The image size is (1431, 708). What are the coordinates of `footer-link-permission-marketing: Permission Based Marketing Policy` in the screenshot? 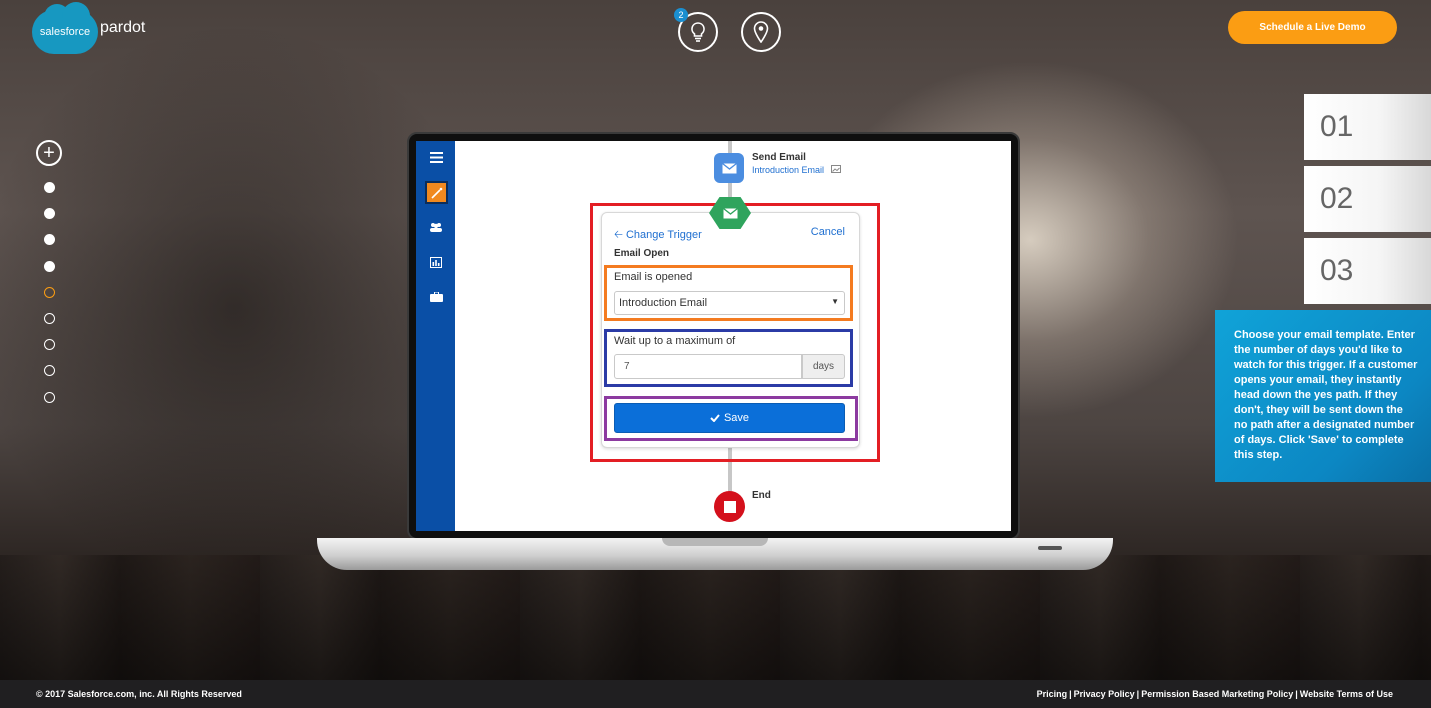 It's located at (1217, 694).